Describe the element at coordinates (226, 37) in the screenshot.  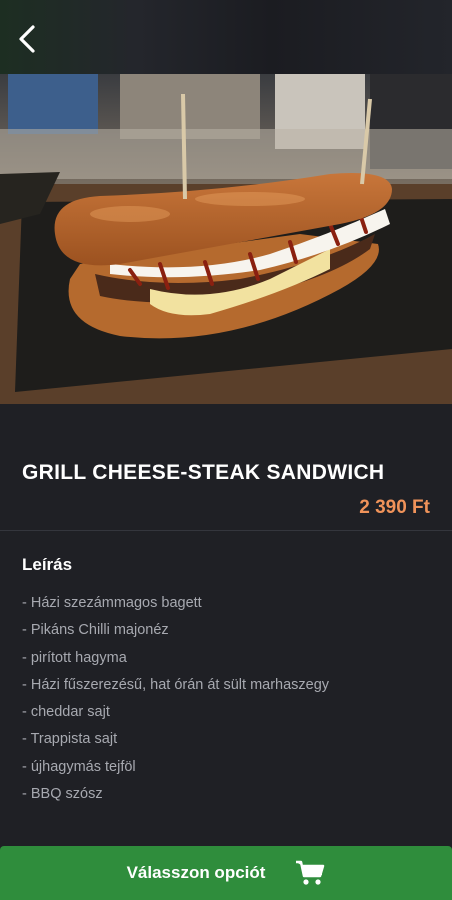
I see `top-bar` at that location.